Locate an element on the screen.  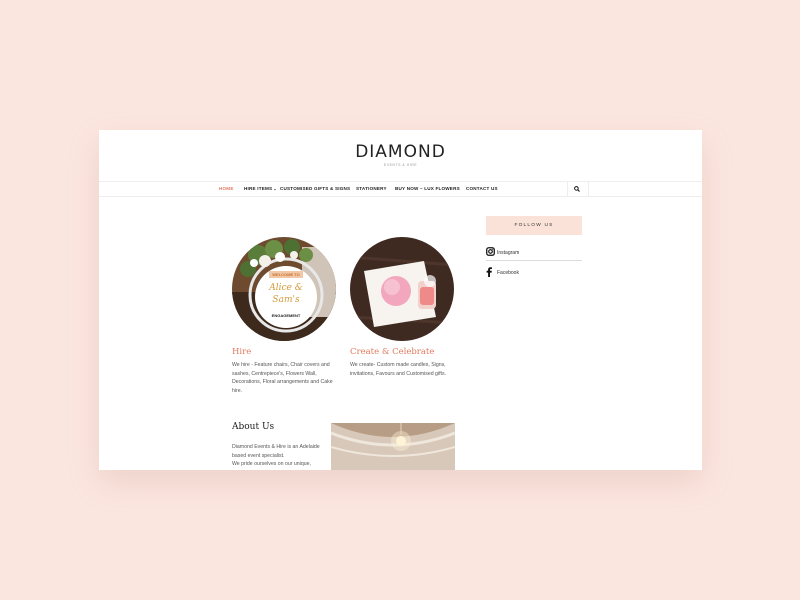
social-link-facebook: Facebook is located at coordinates (534, 273).